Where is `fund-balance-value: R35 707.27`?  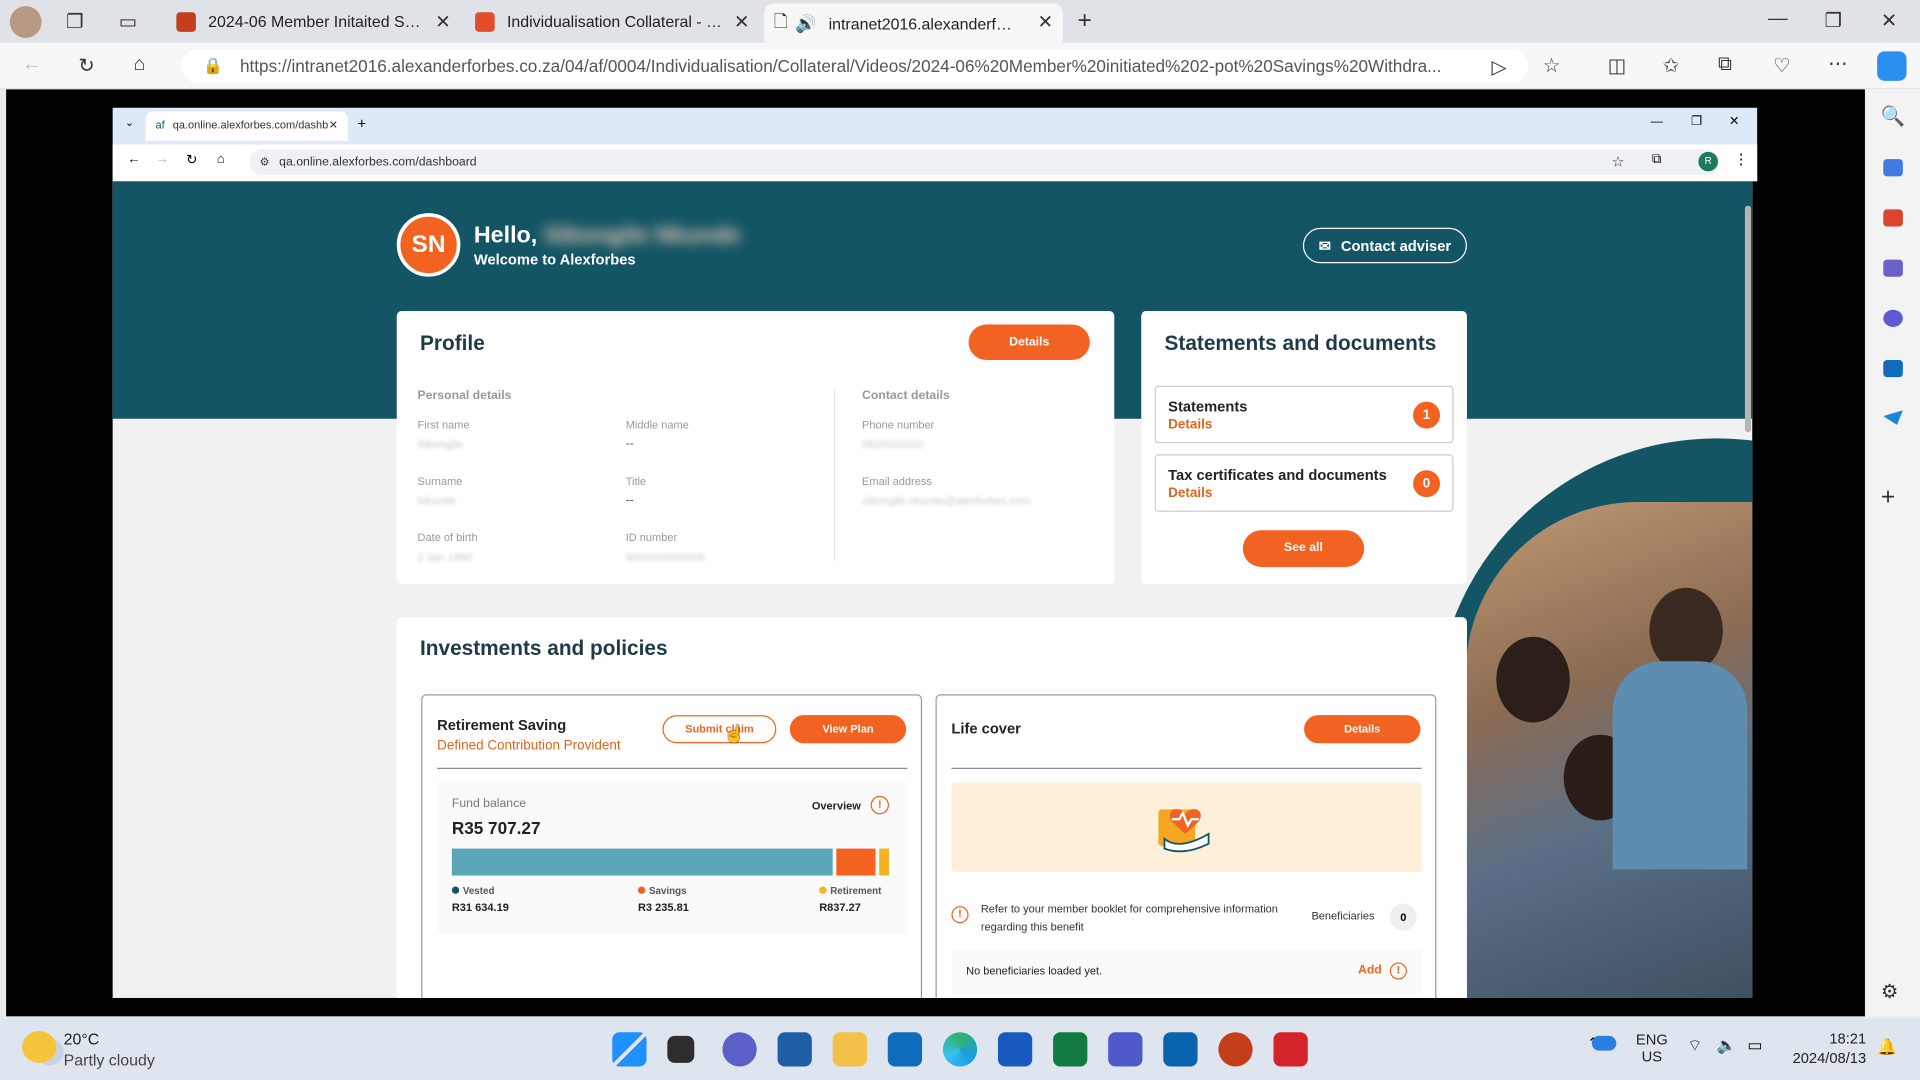
fund-balance-value: R35 707.27 is located at coordinates (496, 827).